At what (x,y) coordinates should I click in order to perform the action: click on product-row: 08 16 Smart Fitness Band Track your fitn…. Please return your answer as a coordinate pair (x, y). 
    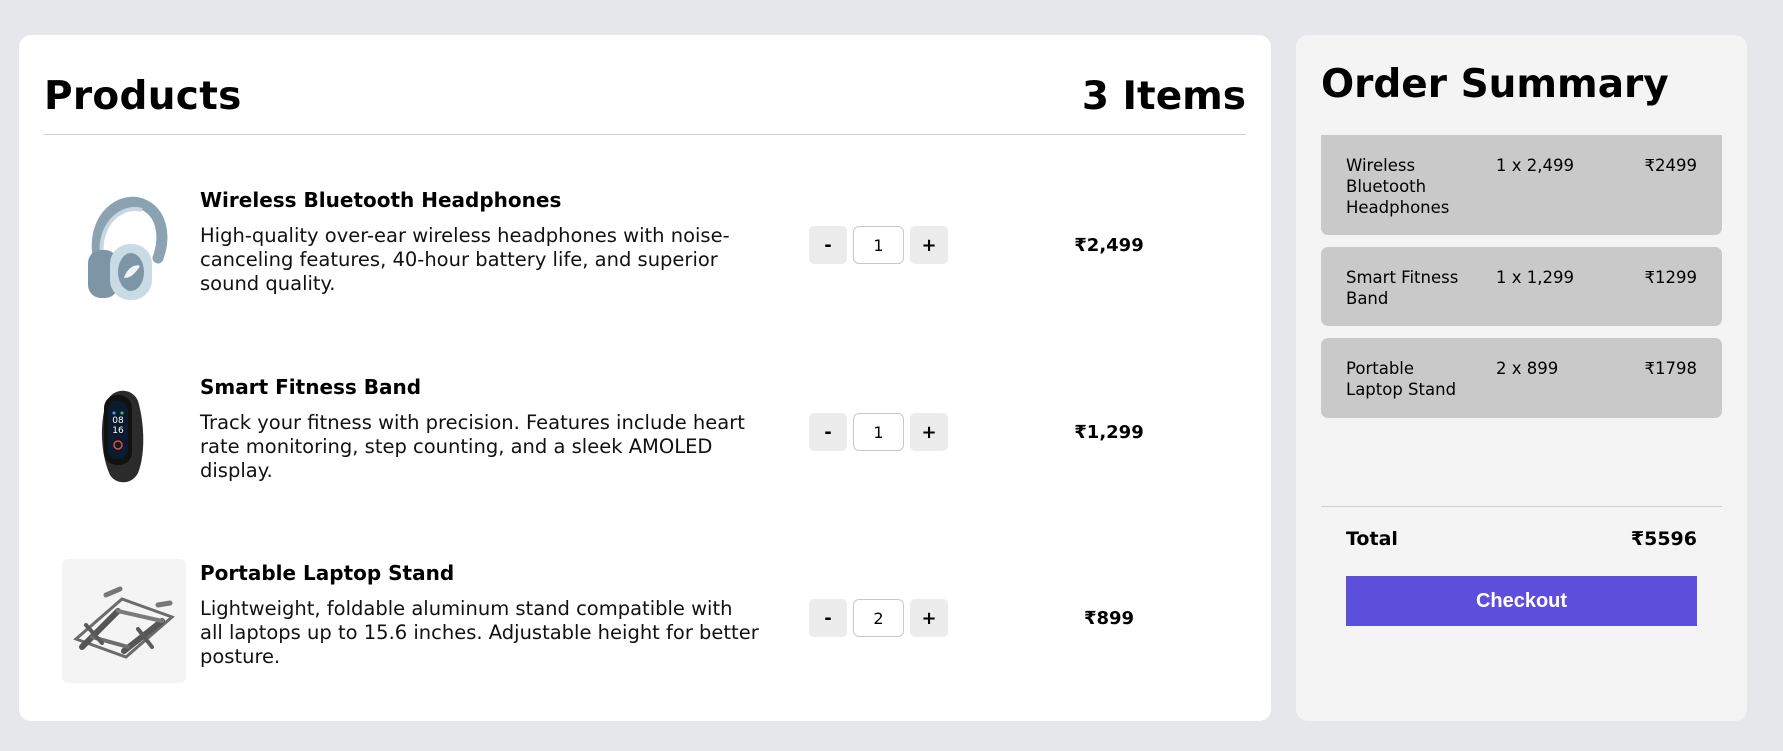
    Looking at the image, I should click on (645, 433).